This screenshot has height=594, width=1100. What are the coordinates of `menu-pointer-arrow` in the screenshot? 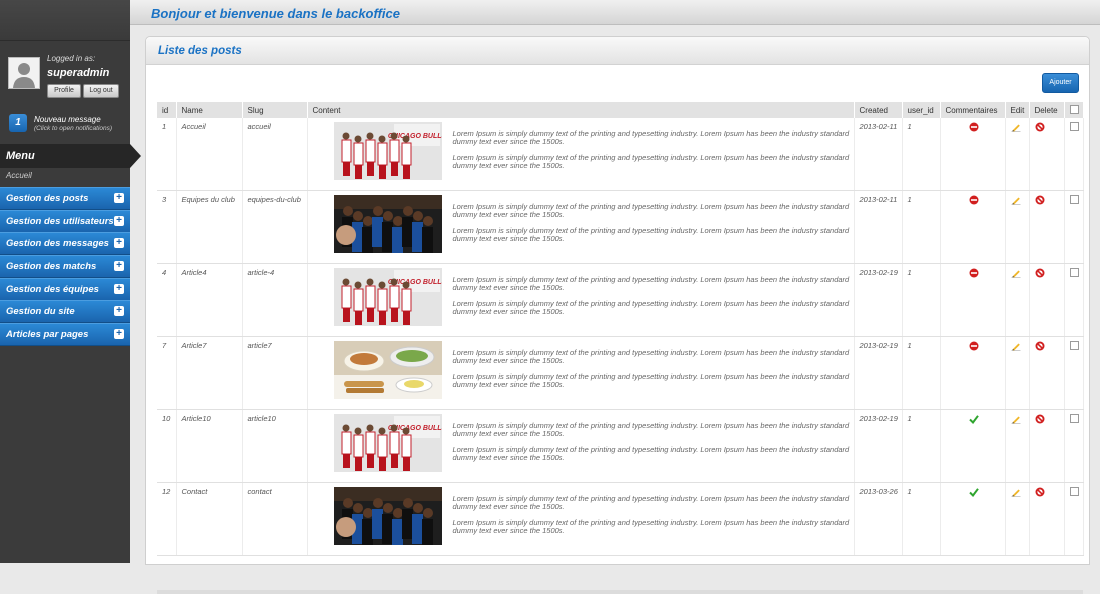 It's located at (135, 156).